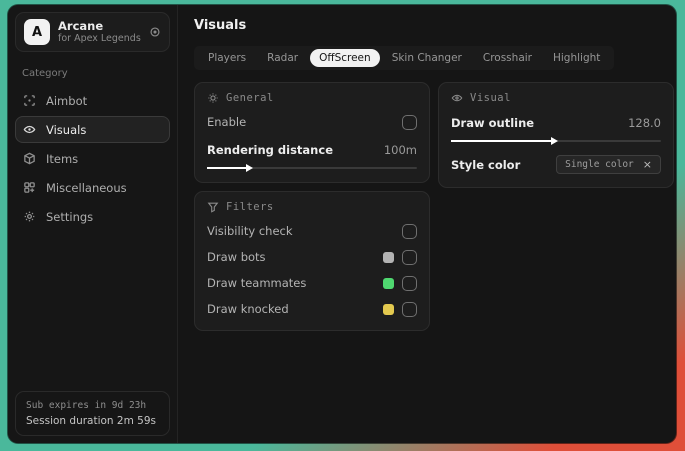  I want to click on circle-dot-icon, so click(155, 32).